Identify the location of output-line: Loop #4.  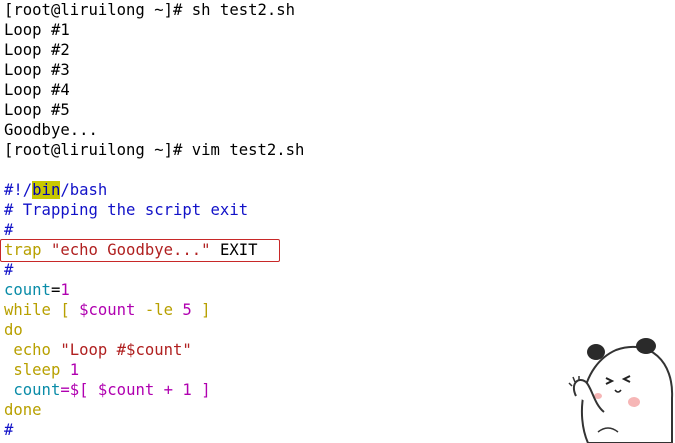
(37, 90).